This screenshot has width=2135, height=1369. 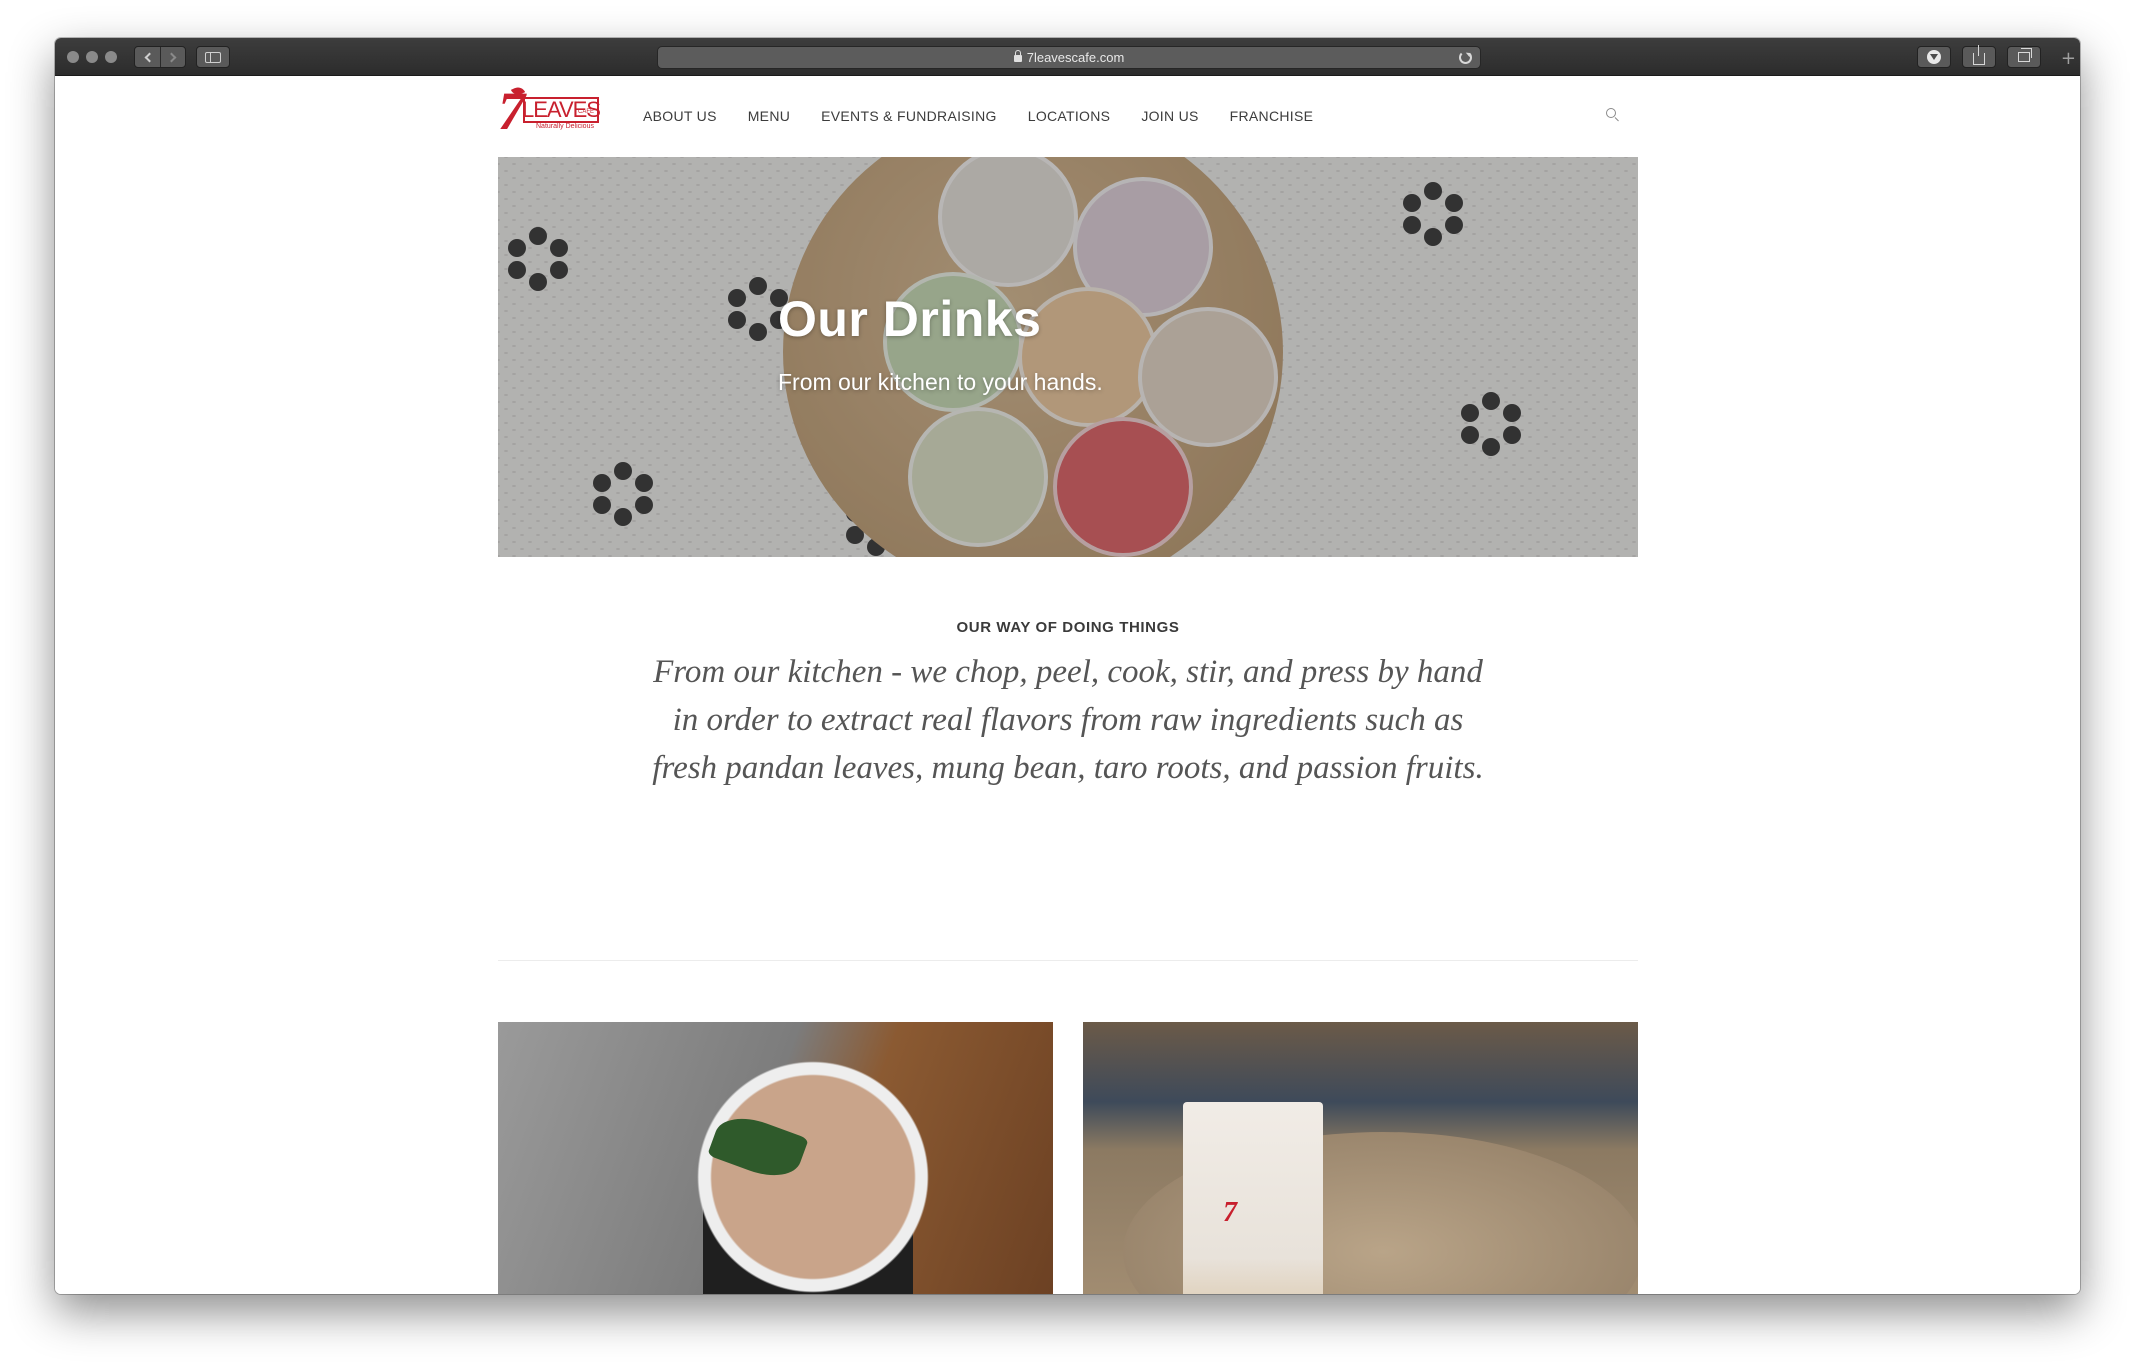 I want to click on new-tab-icon: +, so click(x=2068, y=59).